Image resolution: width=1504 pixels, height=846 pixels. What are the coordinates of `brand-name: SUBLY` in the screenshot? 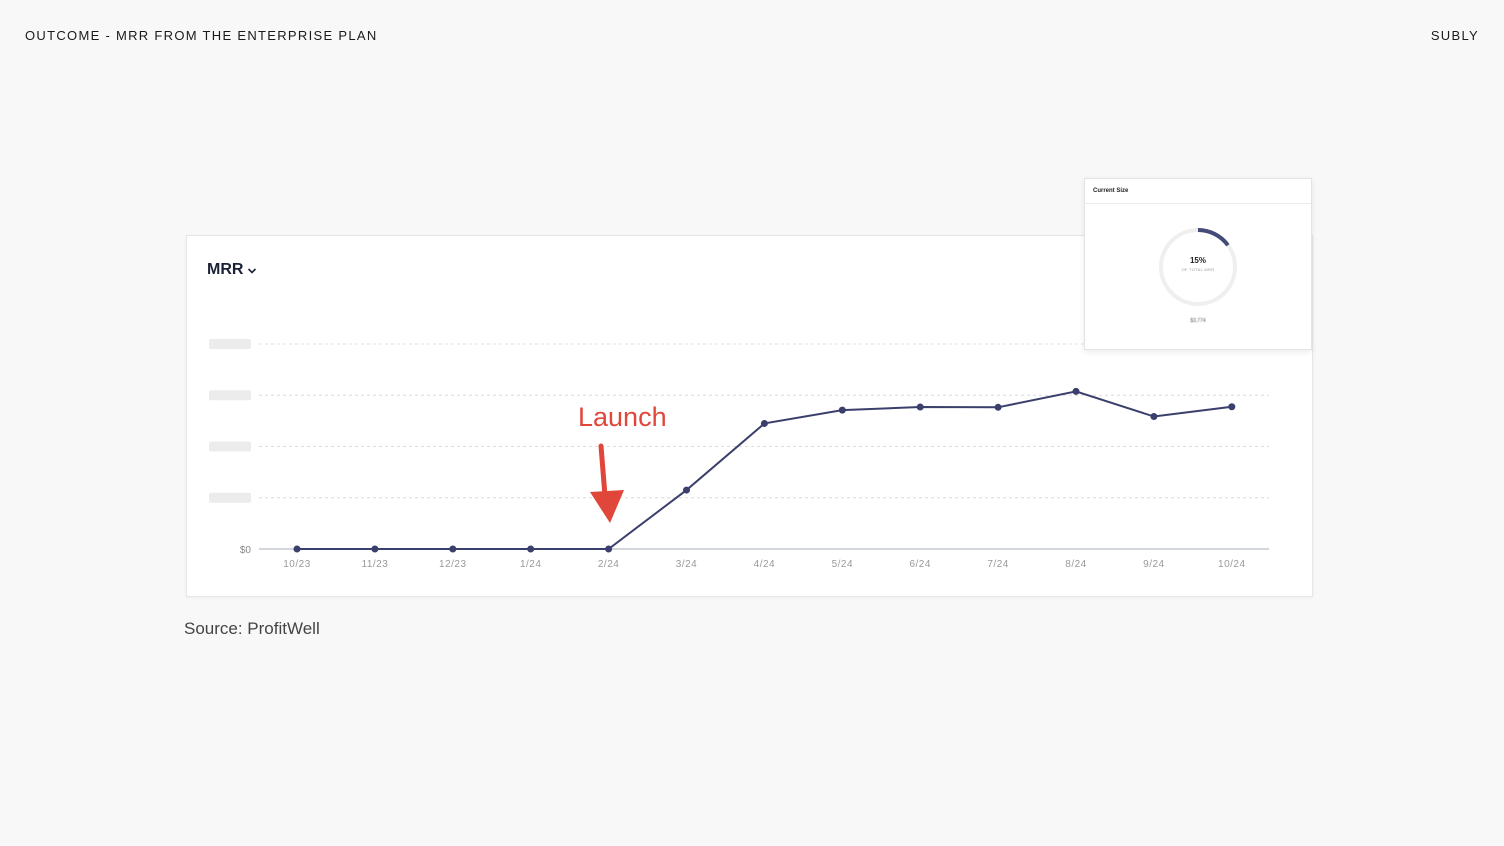 It's located at (1454, 35).